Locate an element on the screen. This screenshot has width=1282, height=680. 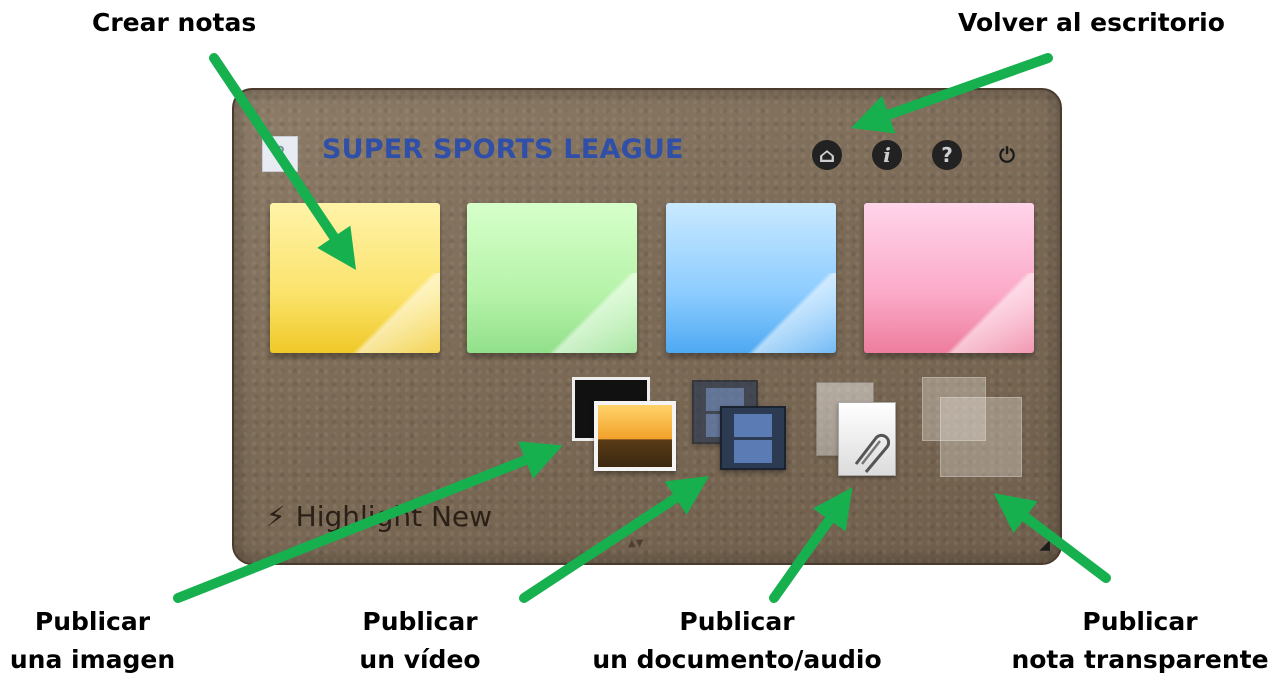
arrow-crear-notas is located at coordinates (283, 161).